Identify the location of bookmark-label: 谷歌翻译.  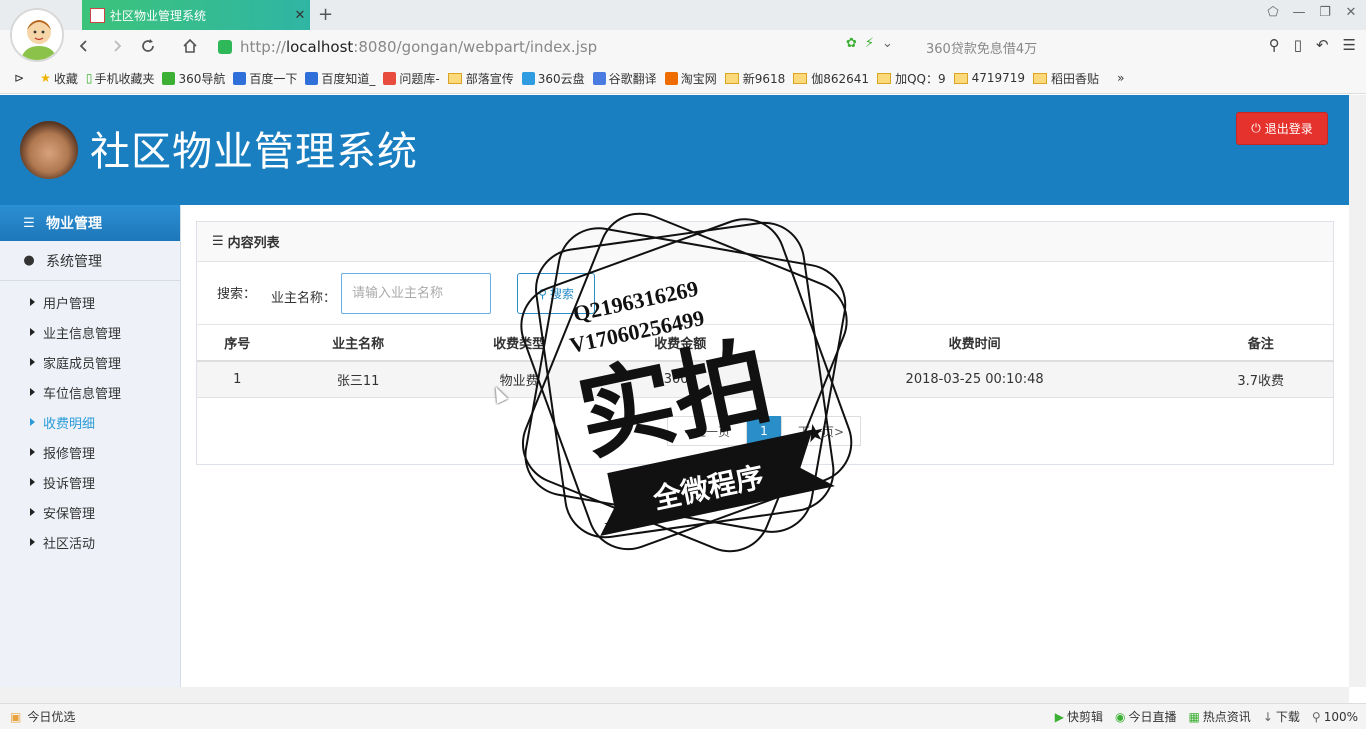
(632, 78).